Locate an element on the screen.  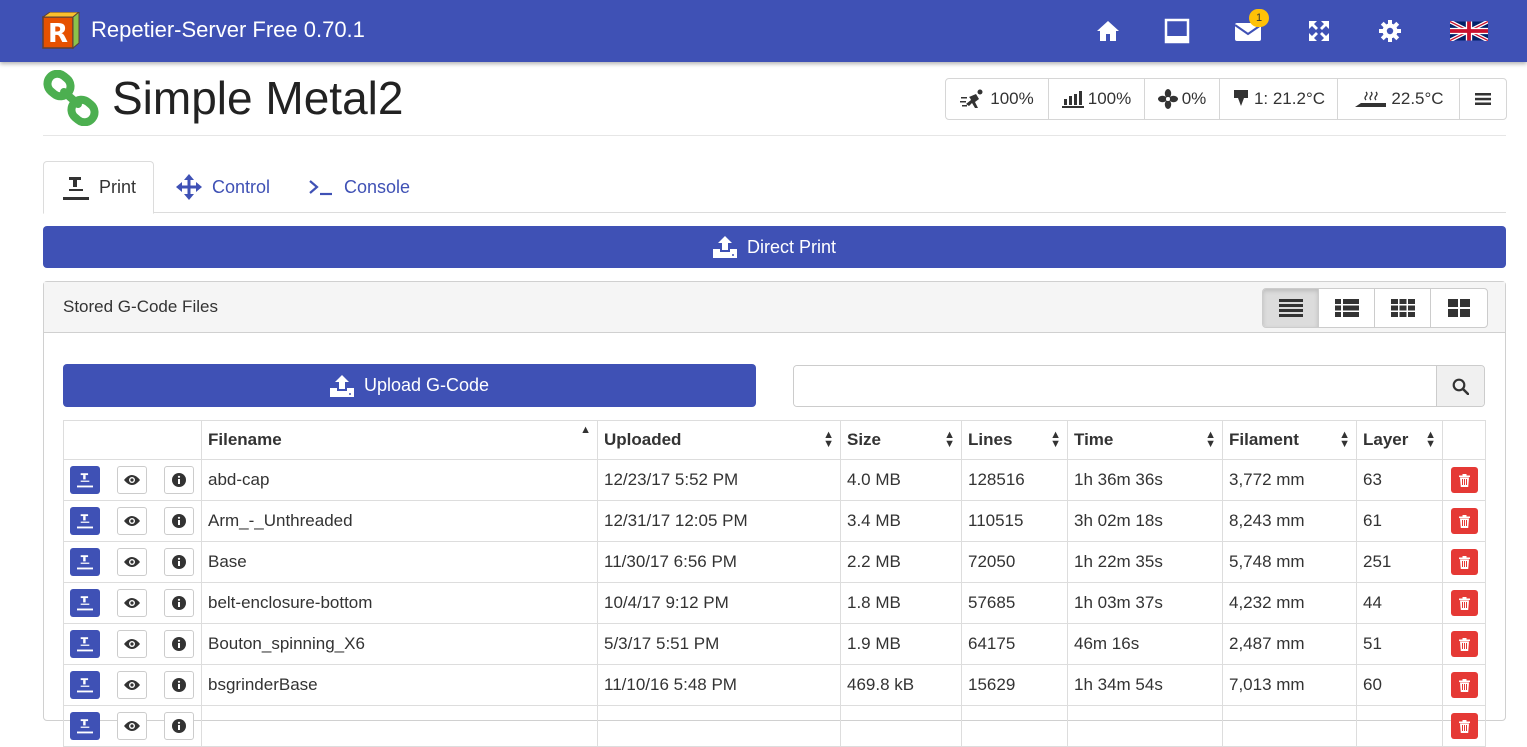
delete-header is located at coordinates (1464, 440).